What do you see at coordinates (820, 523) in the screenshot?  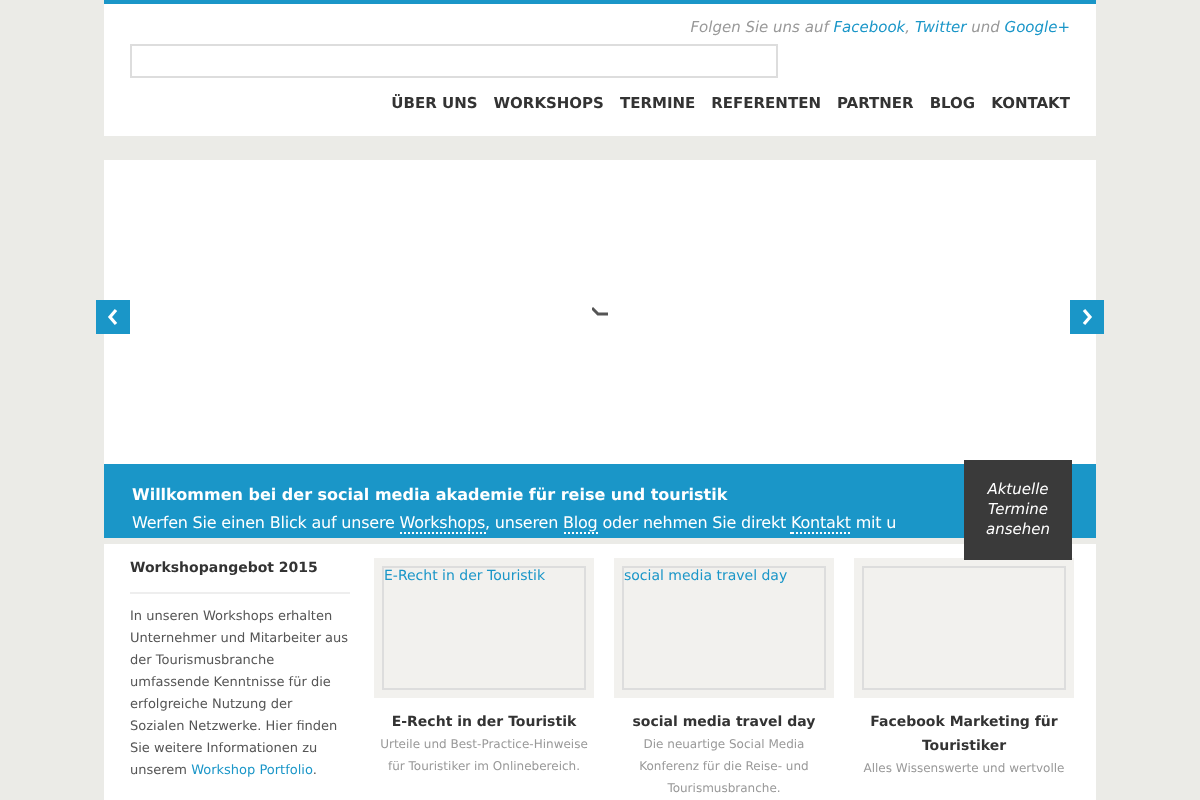 I see `text-link: Kontakt` at bounding box center [820, 523].